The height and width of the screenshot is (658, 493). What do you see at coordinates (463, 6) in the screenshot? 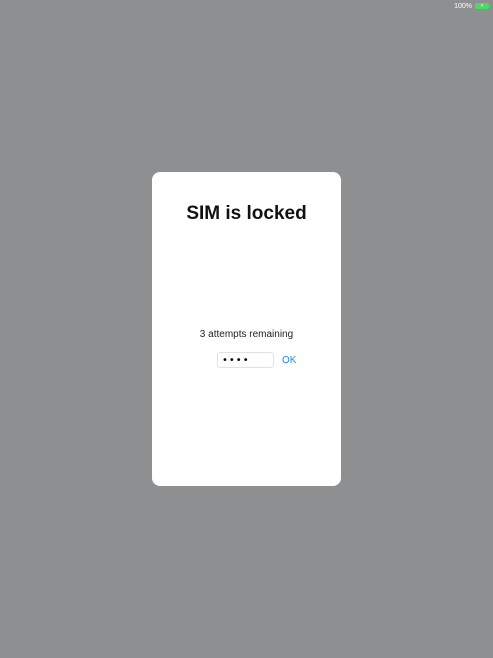
I see `battery-percentage: 100%` at bounding box center [463, 6].